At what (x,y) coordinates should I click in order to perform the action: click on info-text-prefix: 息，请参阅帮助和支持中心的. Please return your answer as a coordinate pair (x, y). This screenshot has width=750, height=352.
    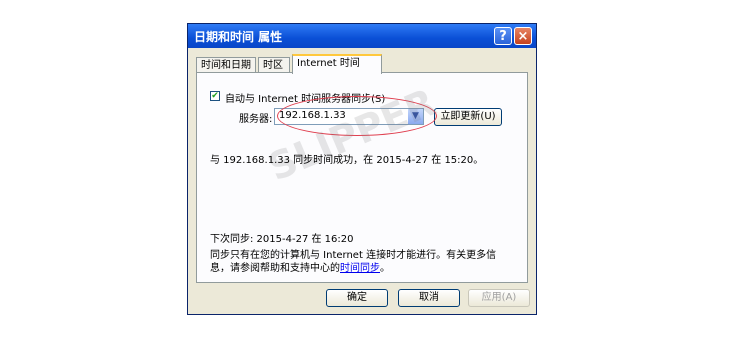
    Looking at the image, I should click on (275, 268).